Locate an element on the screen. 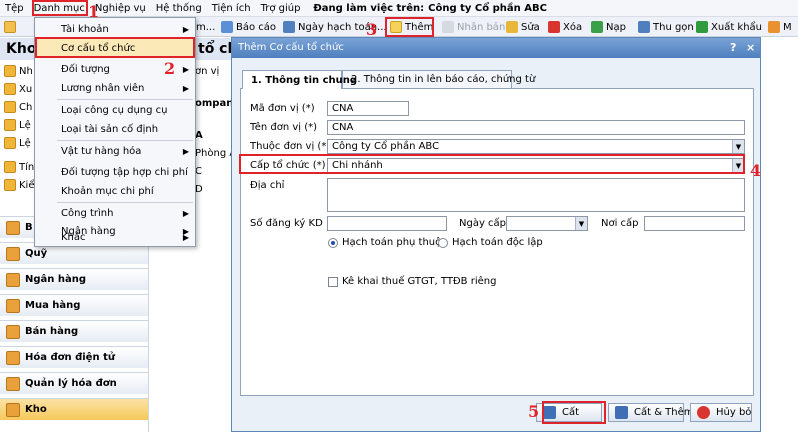 This screenshot has height=432, width=798. report-button: Báo cáo is located at coordinates (248, 27).